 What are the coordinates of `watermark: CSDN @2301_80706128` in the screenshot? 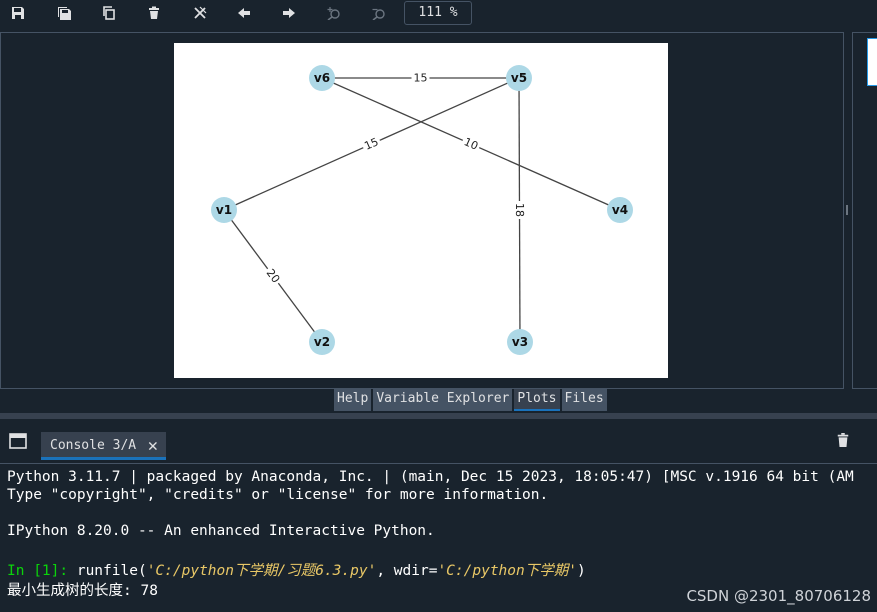 It's located at (778, 596).